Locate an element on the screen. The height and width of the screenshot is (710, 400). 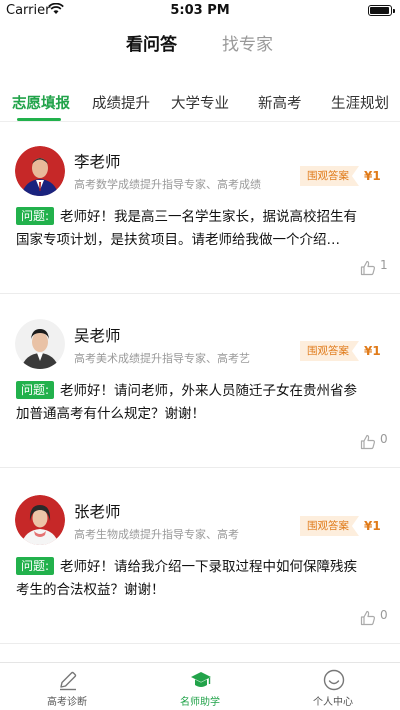
nav-item-teacher-help: 名师助学 is located at coordinates (200, 686).